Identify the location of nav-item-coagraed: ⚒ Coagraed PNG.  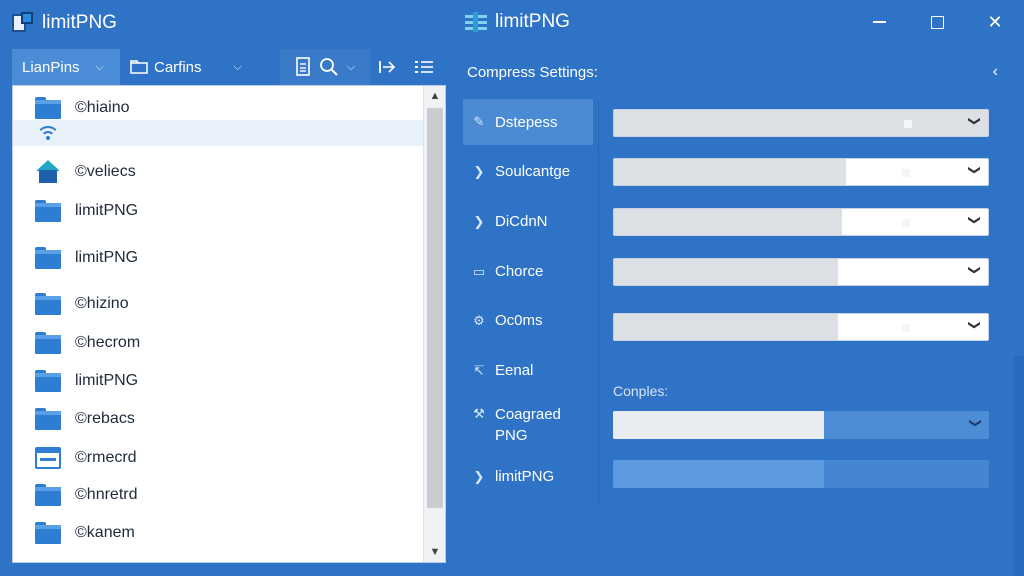
(528, 425).